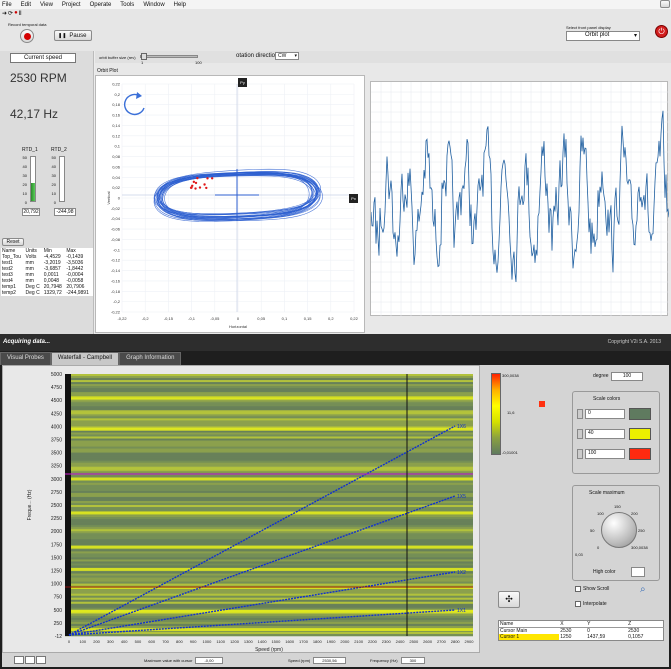  Describe the element at coordinates (73, 35) in the screenshot. I see `pause-button: ❚❚ Pause` at that location.